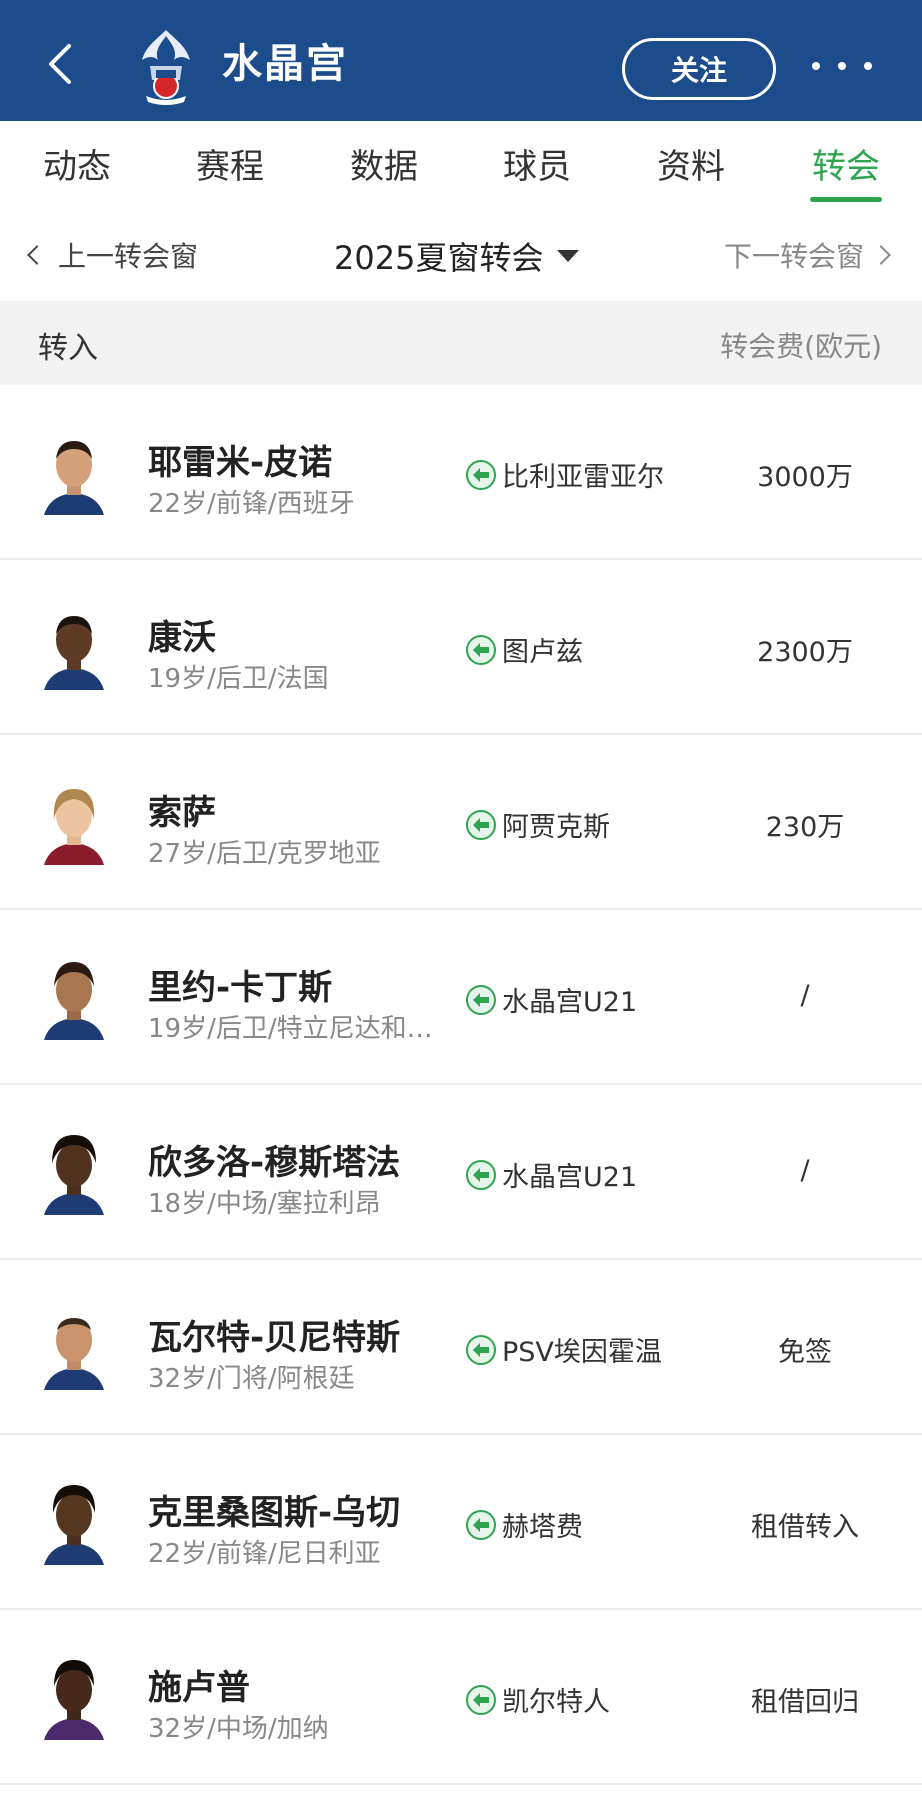 The image size is (922, 1800). What do you see at coordinates (805, 652) in the screenshot?
I see `transfer-fee: 2300万` at bounding box center [805, 652].